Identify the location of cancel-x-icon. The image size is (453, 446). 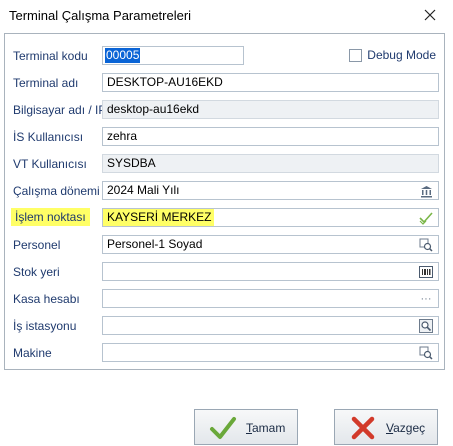
(363, 428).